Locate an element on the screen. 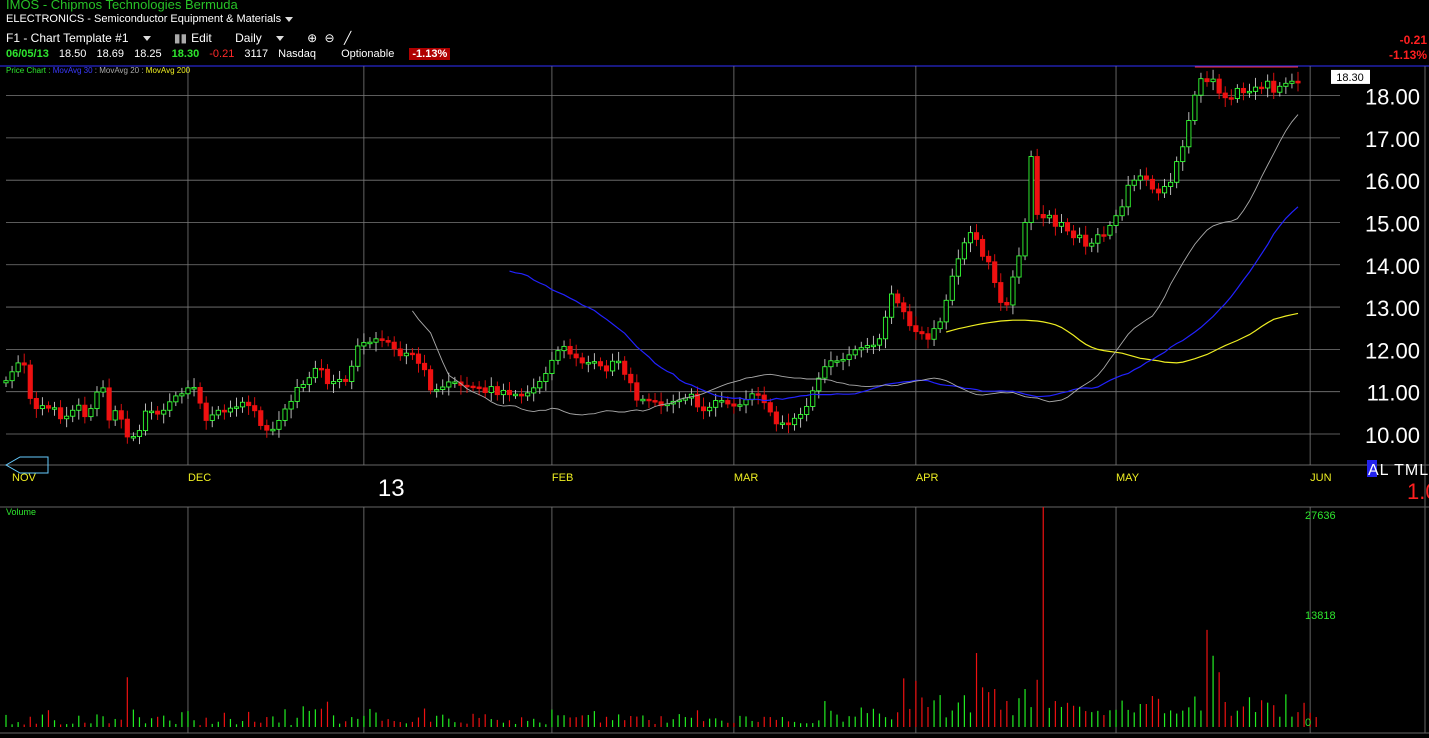 The image size is (1429, 738). volume-mid-label: 13818 is located at coordinates (1320, 616).